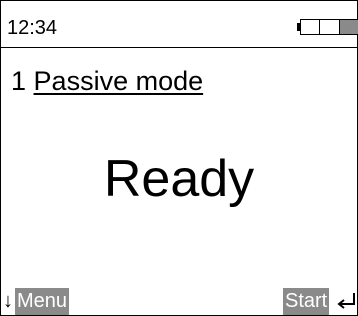  Describe the element at coordinates (346, 301) in the screenshot. I see `enter-icon` at that location.